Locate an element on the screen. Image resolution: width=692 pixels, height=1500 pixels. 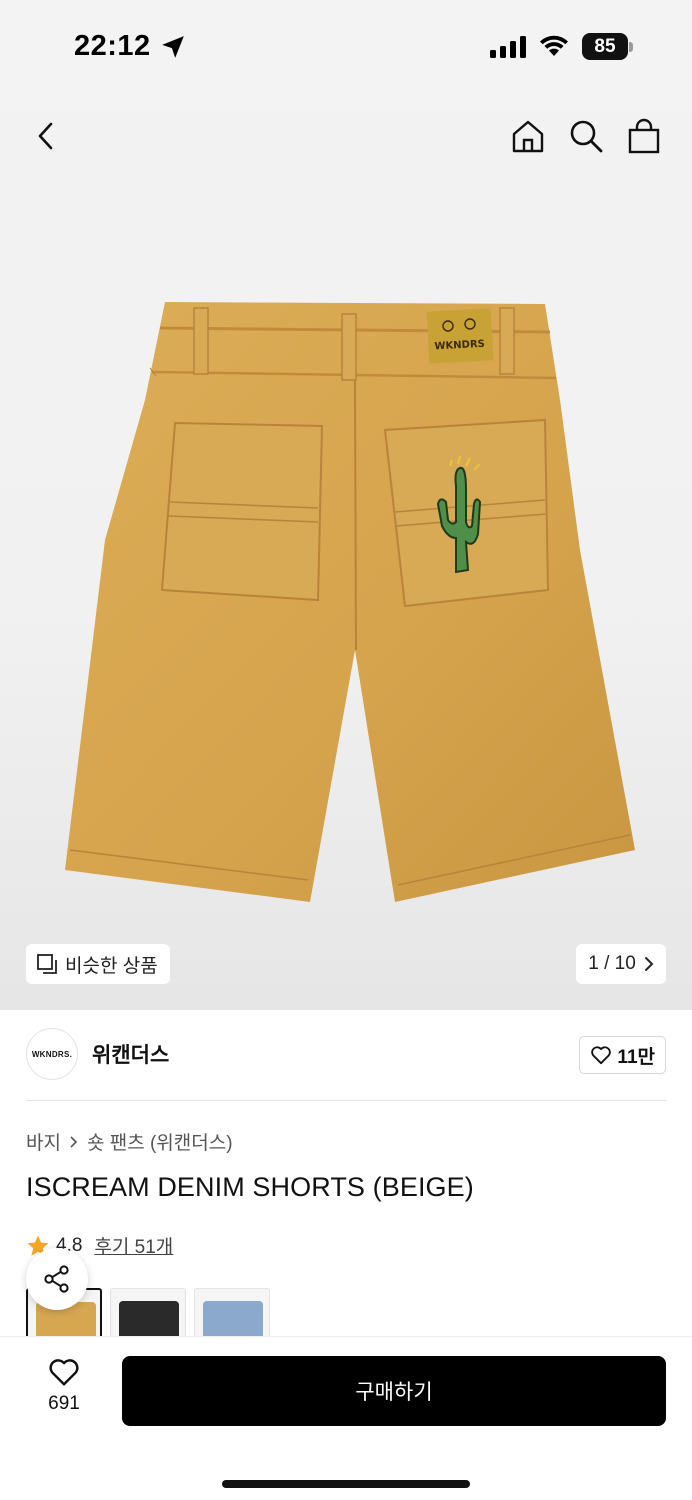
color-option-black is located at coordinates (148, 1312).